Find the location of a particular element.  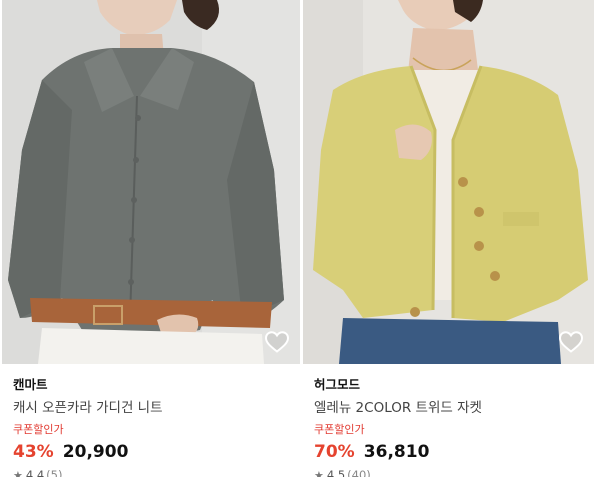

brand-name: 허그모드 is located at coordinates (454, 385).